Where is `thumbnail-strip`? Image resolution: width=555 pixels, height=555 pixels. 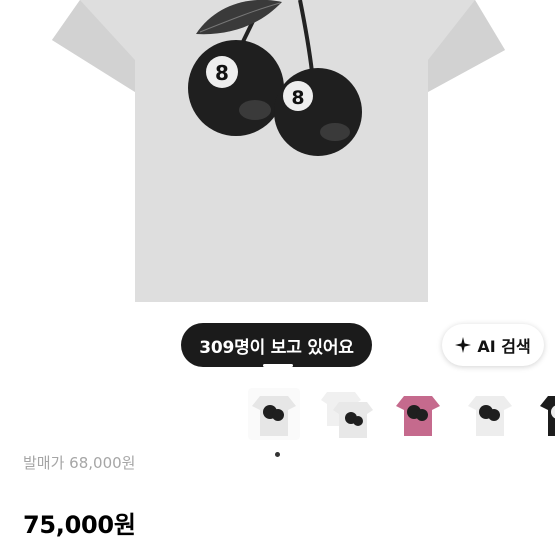
thumbnail-strip is located at coordinates (401, 416).